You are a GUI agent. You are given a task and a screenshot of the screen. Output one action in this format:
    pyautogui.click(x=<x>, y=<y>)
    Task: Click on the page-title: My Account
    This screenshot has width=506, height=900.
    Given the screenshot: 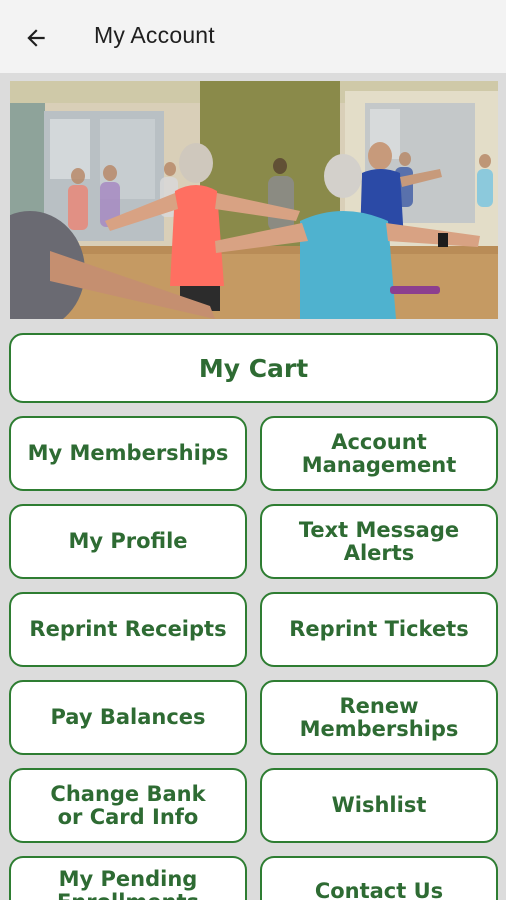 What is the action you would take?
    pyautogui.click(x=154, y=35)
    